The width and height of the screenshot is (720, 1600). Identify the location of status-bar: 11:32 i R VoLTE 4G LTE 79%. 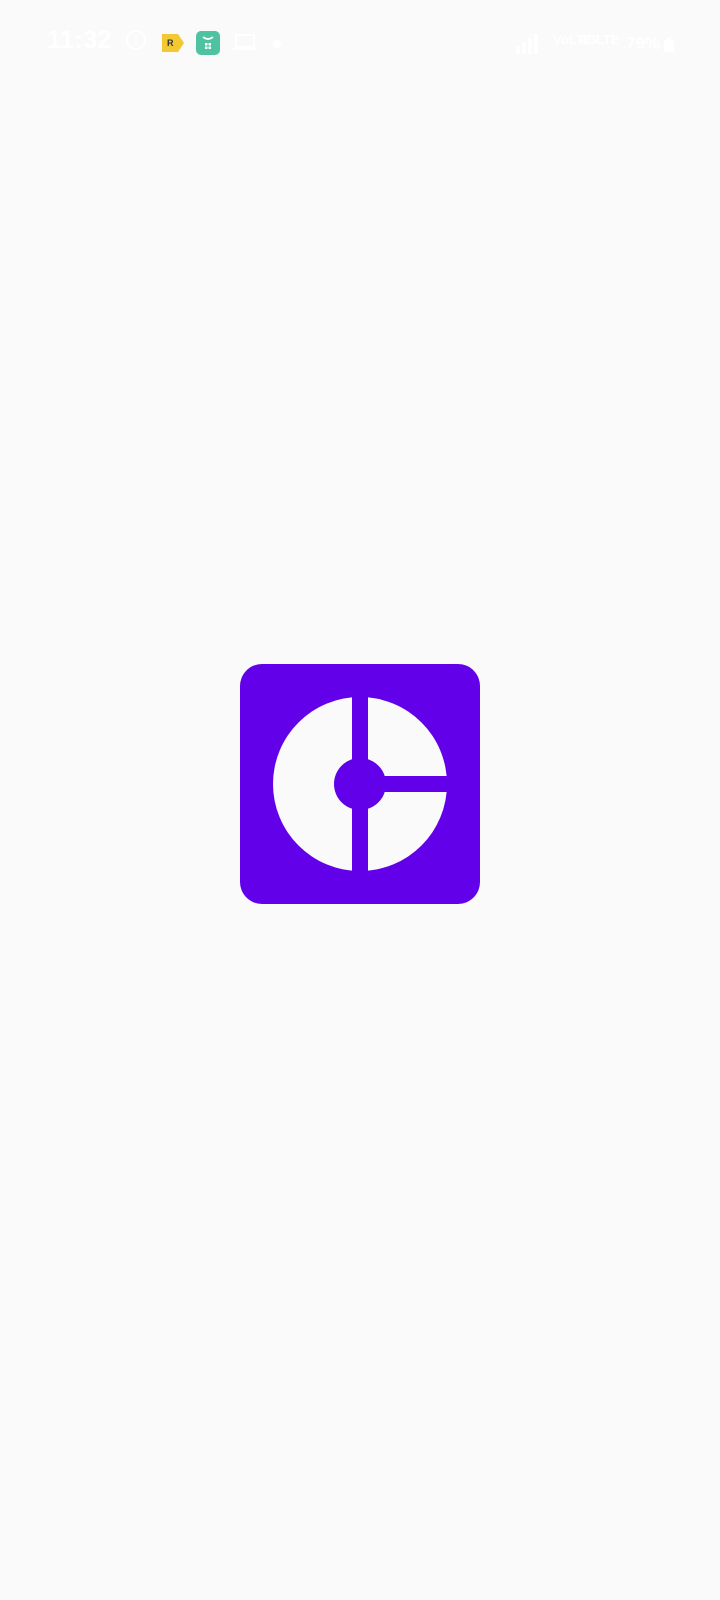
(360, 44).